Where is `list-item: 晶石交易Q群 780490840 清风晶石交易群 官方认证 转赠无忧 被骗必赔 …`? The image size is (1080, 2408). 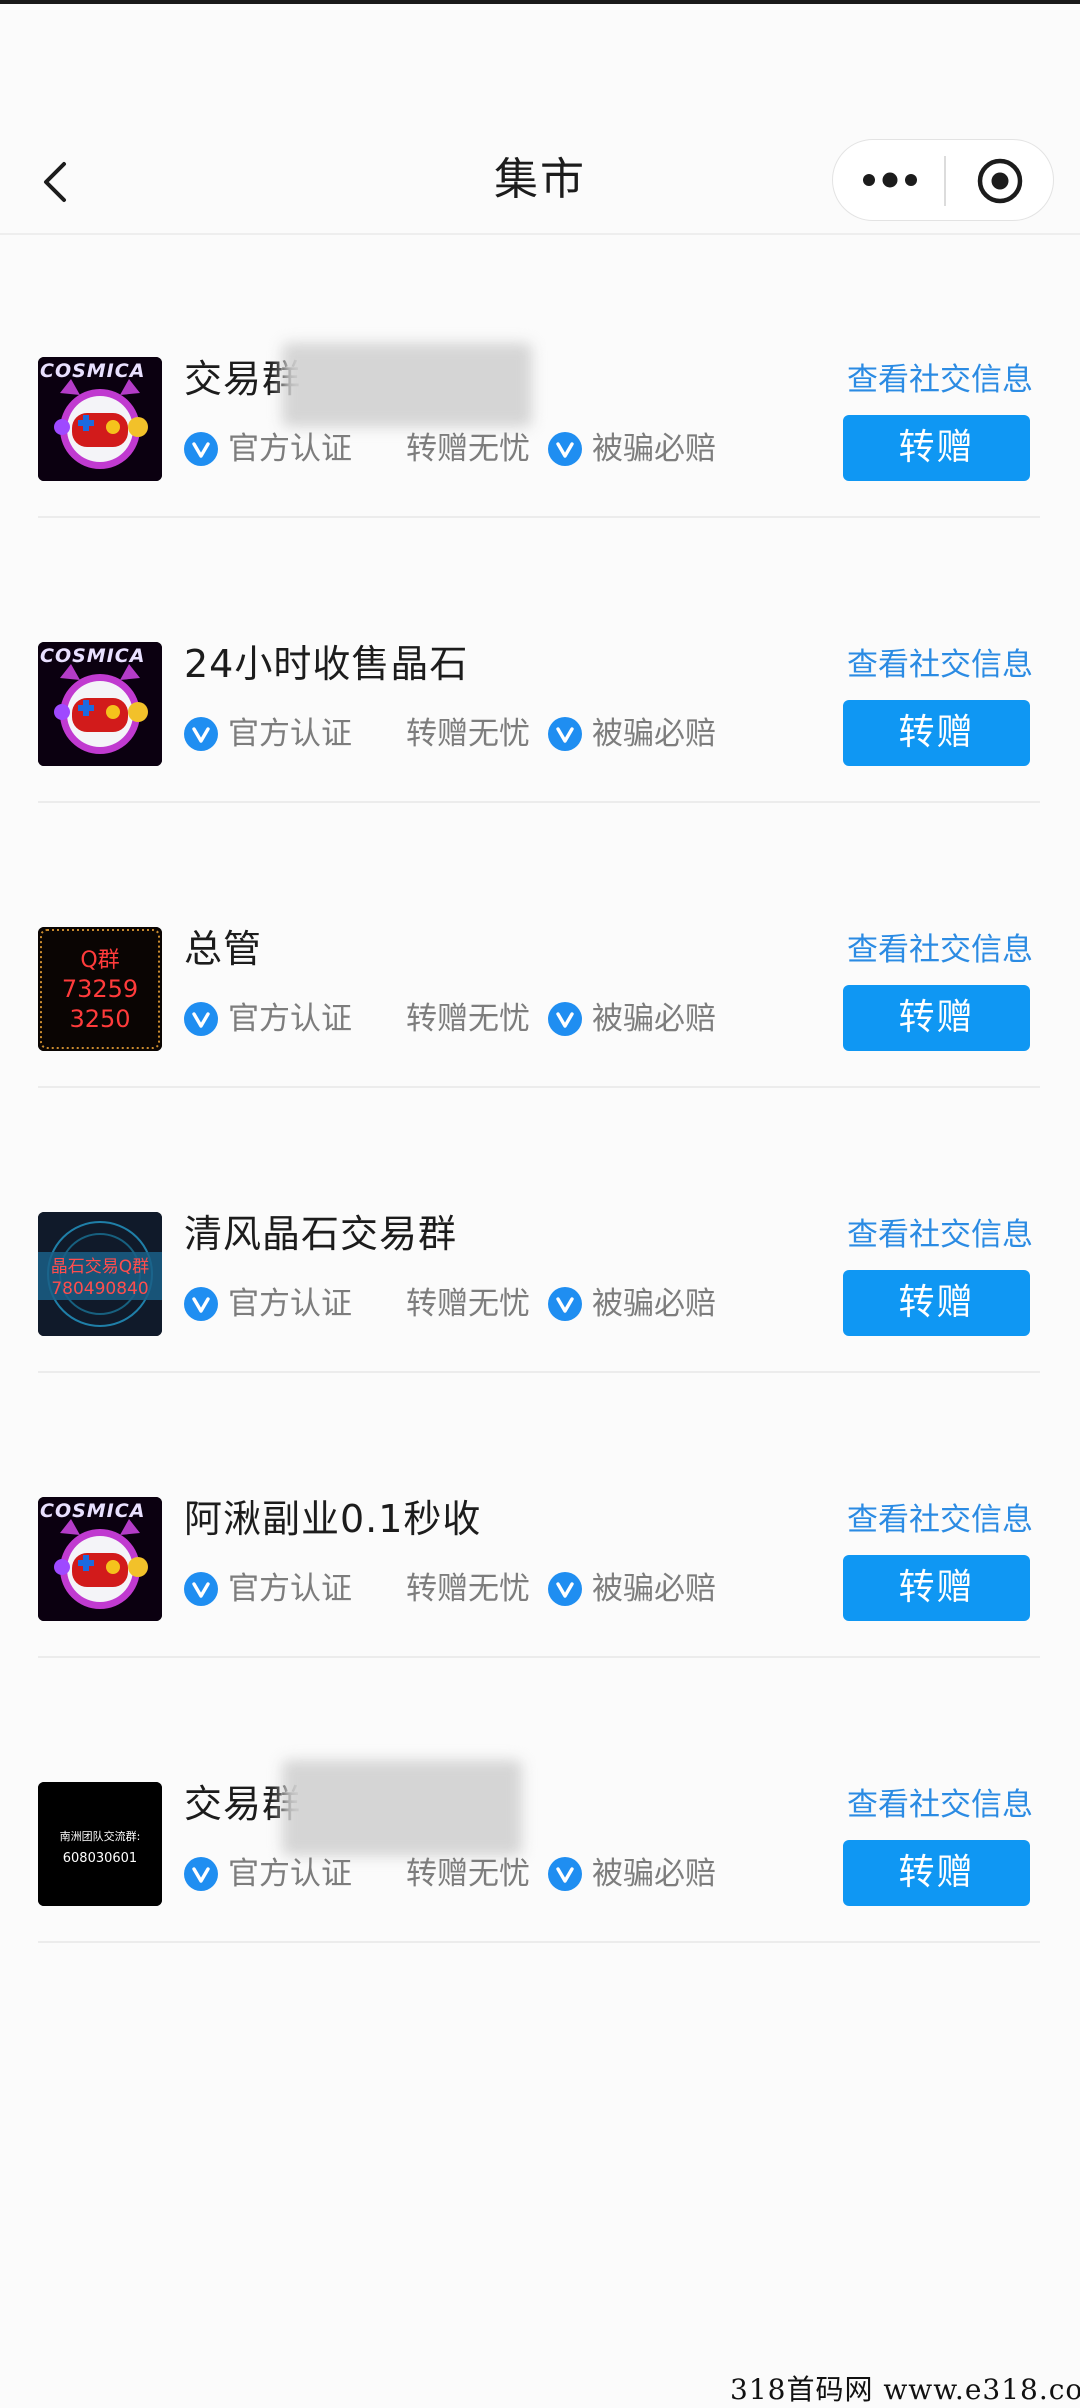
list-item: 晶石交易Q群 780490840 清风晶石交易群 官方认证 转赠无忧 被骗必赔 … is located at coordinates (540, 1232).